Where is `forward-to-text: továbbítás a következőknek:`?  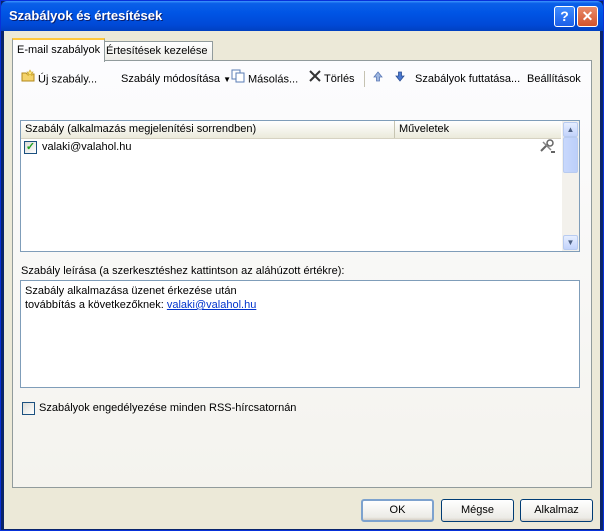
forward-to-text: továbbítás a következőknek: is located at coordinates (94, 305).